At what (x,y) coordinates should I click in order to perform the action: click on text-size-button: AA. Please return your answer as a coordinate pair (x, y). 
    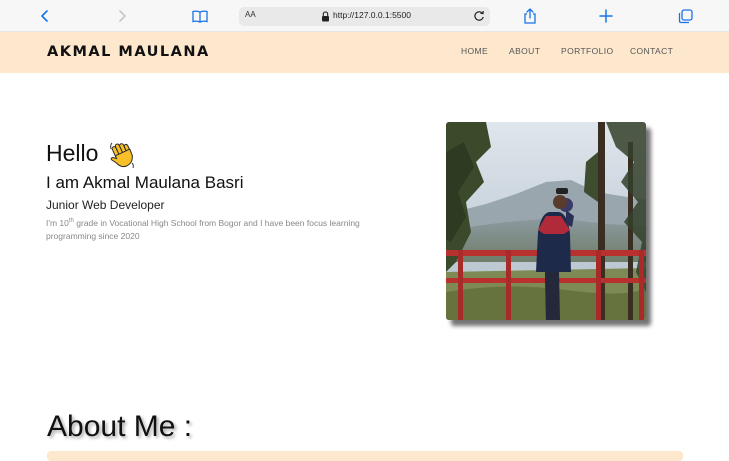
    Looking at the image, I should click on (250, 14).